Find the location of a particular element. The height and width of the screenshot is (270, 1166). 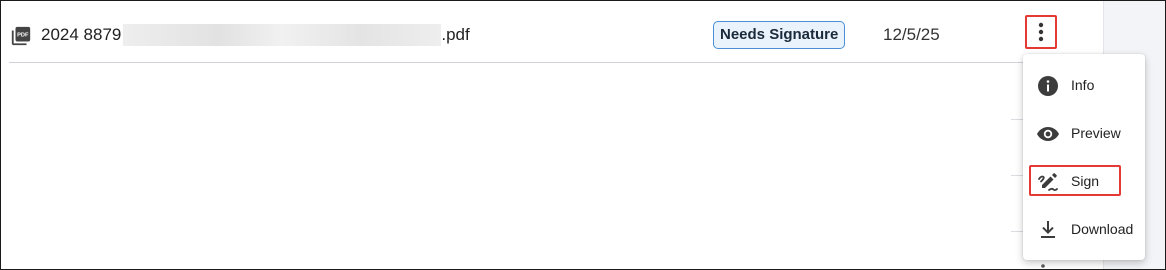

row-divider is located at coordinates (556, 62).